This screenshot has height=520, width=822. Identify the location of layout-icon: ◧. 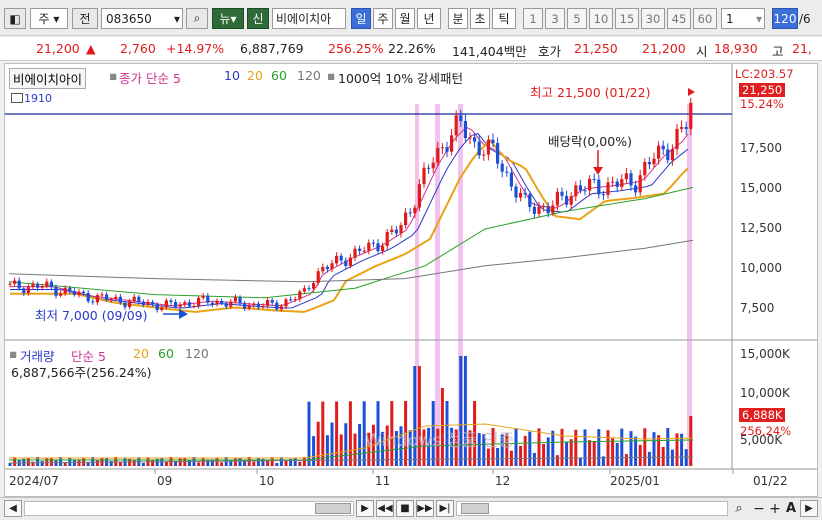
(15, 18).